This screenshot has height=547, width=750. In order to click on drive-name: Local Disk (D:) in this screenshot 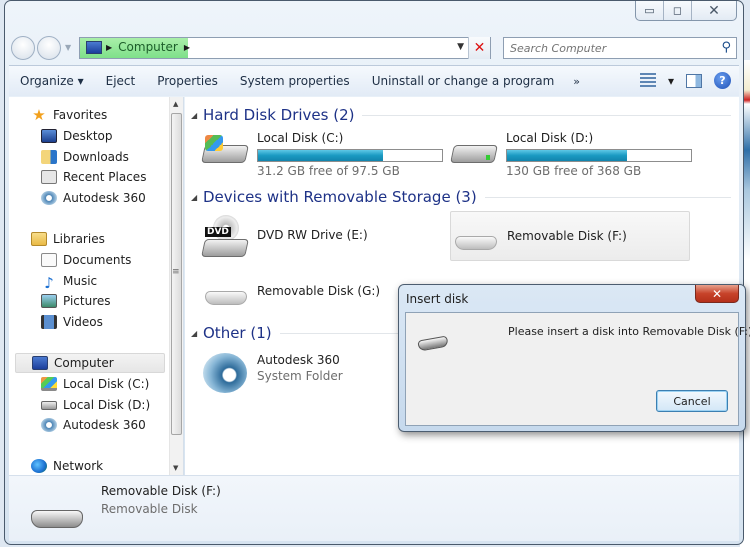, I will do `click(550, 138)`.